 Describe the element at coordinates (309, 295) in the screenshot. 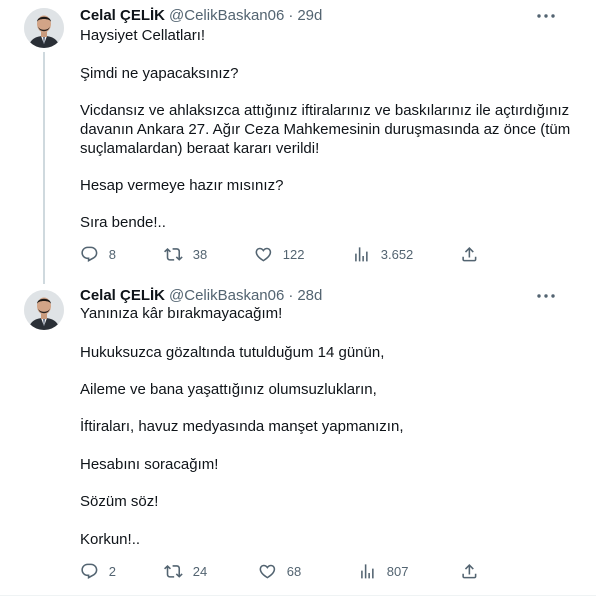

I see `tweet-timestamp: 28d` at that location.